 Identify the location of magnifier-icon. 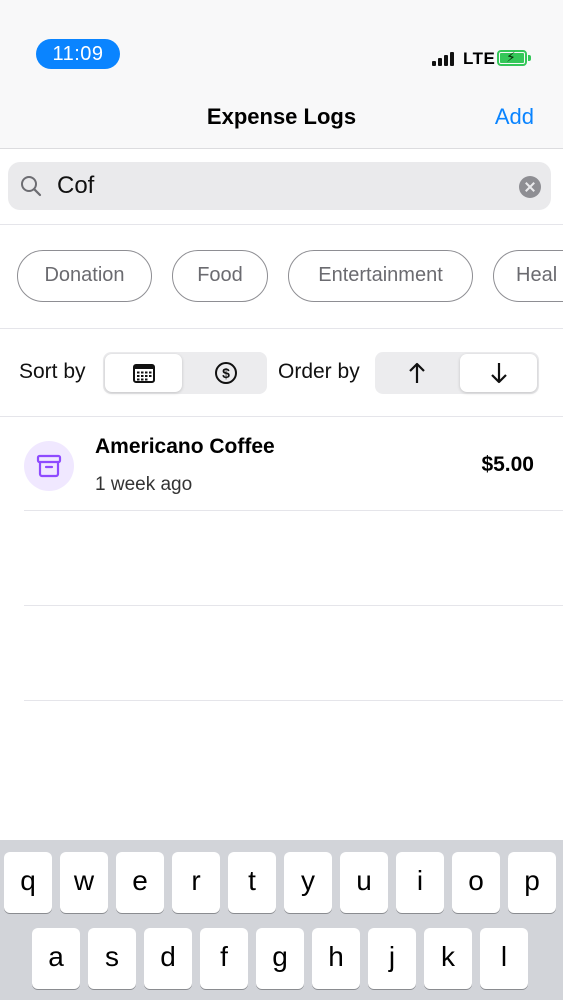
(31, 186).